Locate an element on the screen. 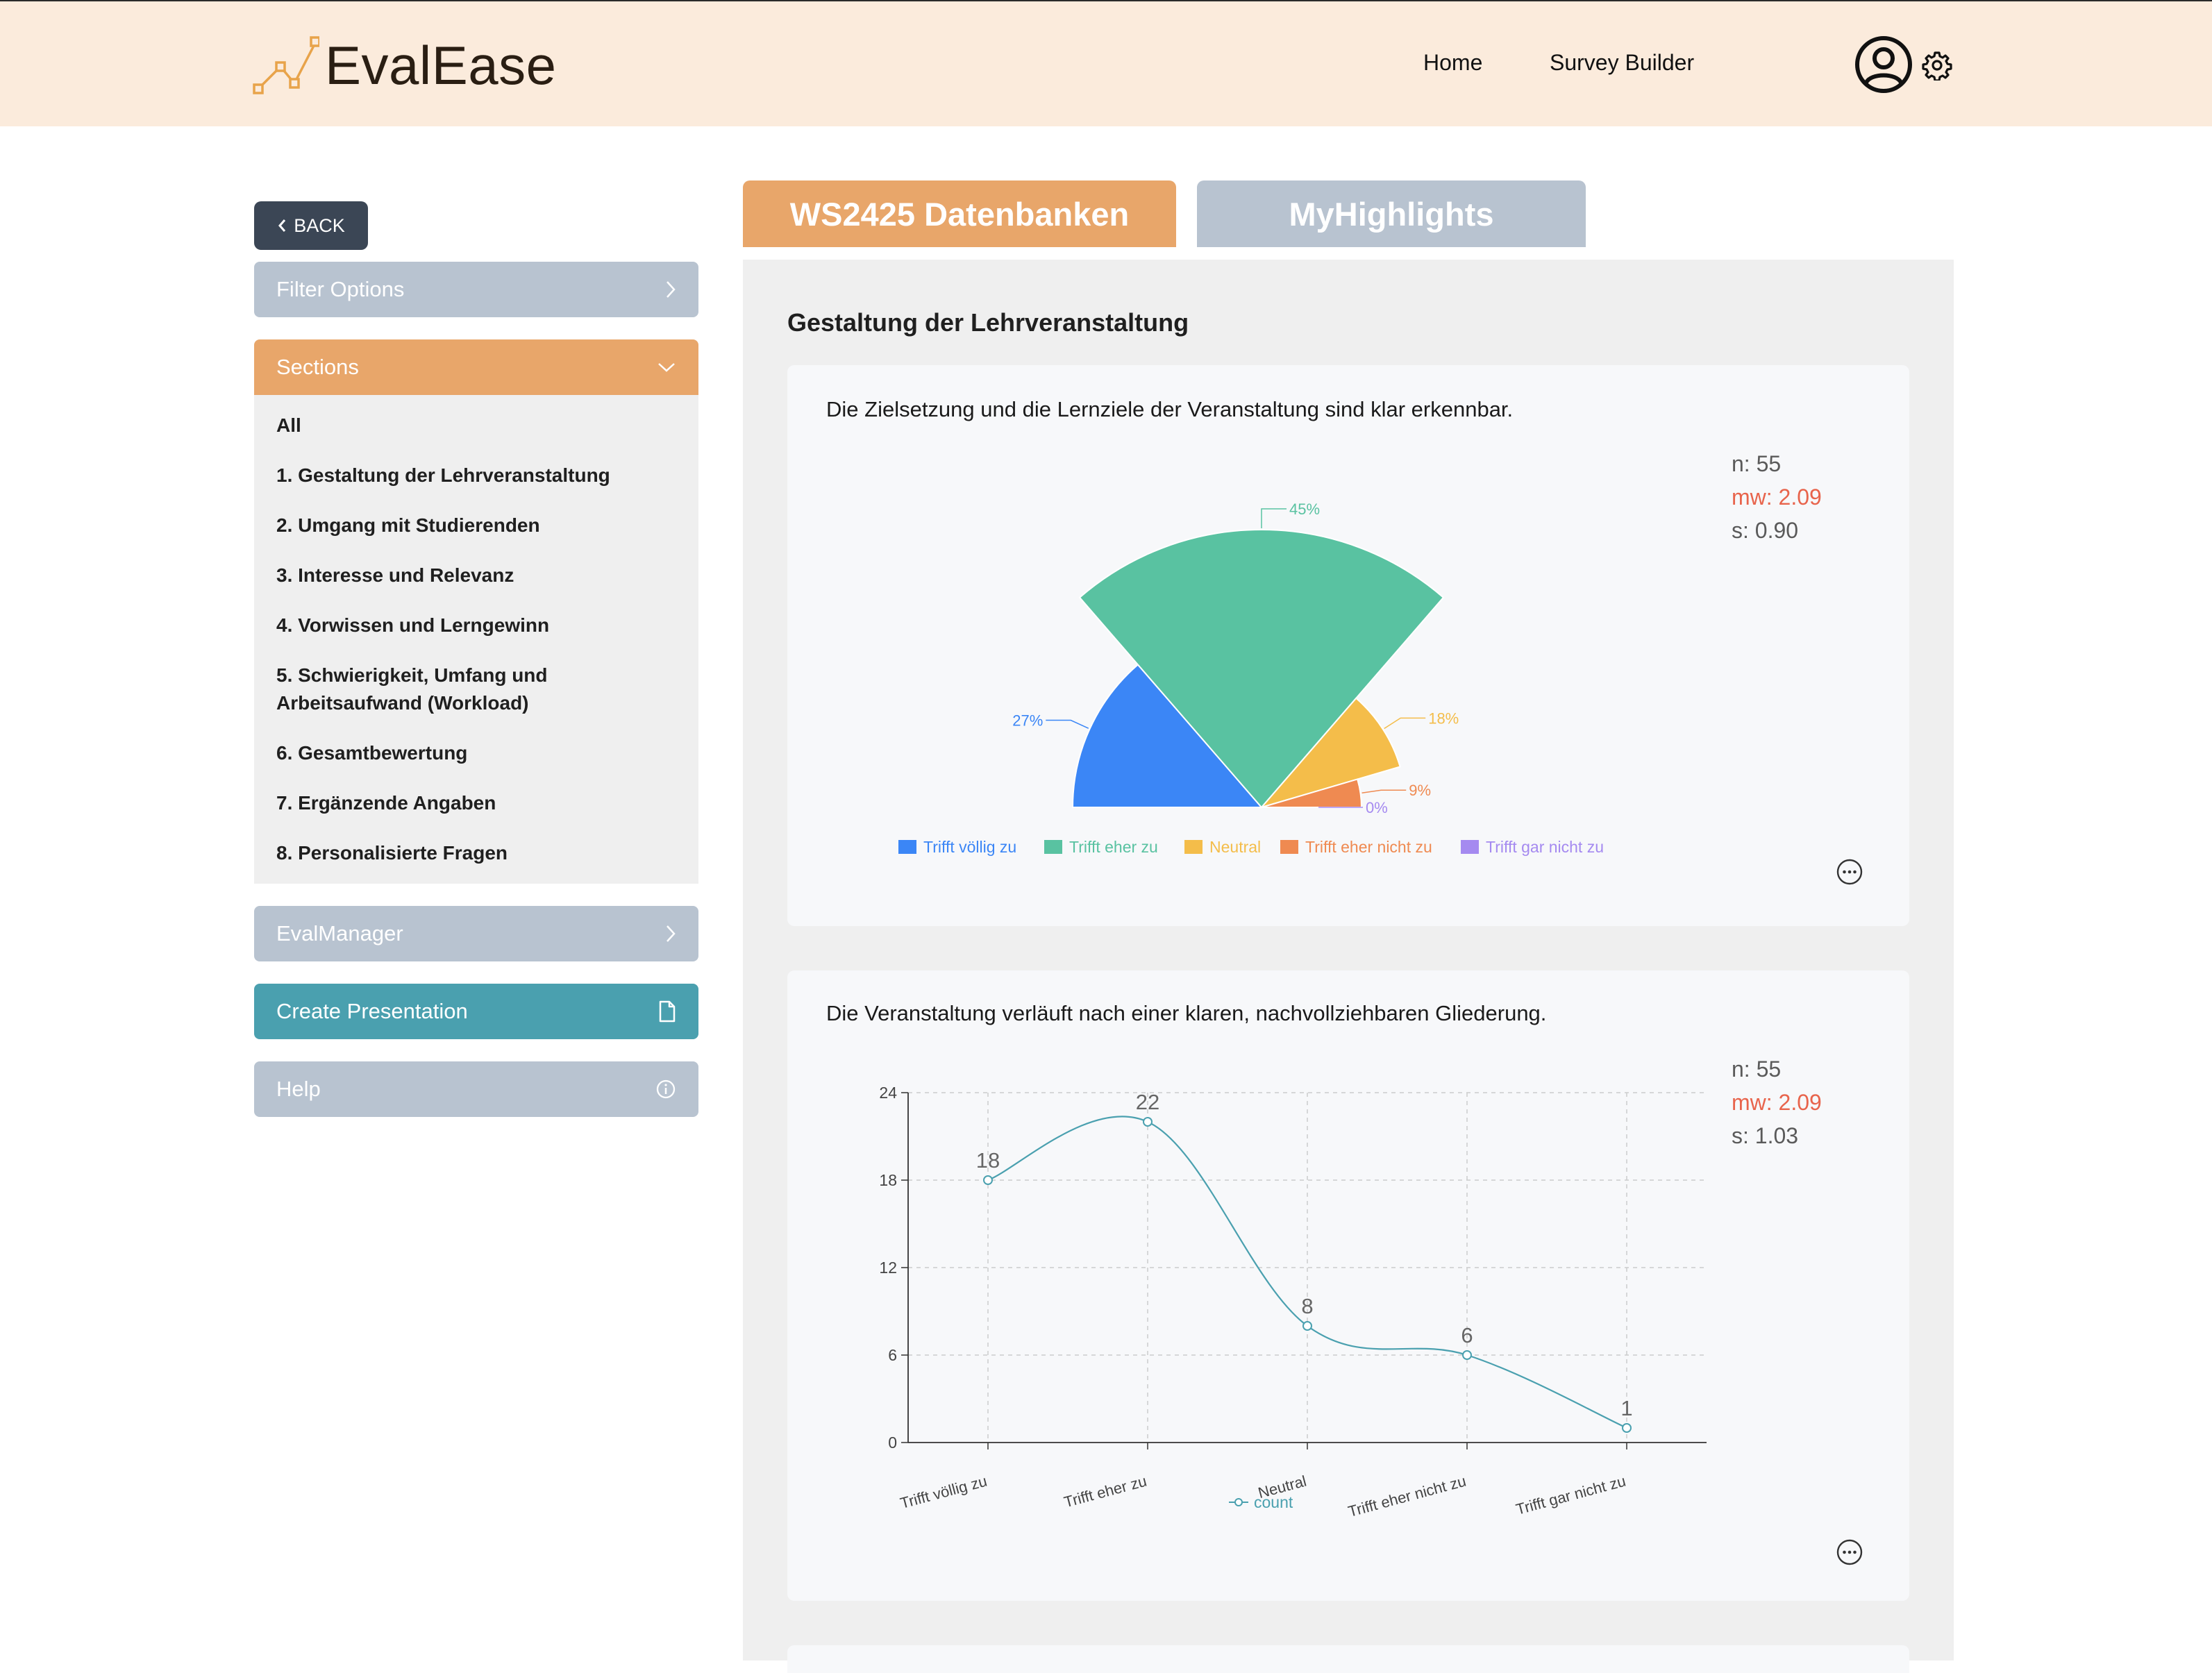 The height and width of the screenshot is (1673, 2212). section-item-8: 8. Personalisierte Fragen is located at coordinates (392, 853).